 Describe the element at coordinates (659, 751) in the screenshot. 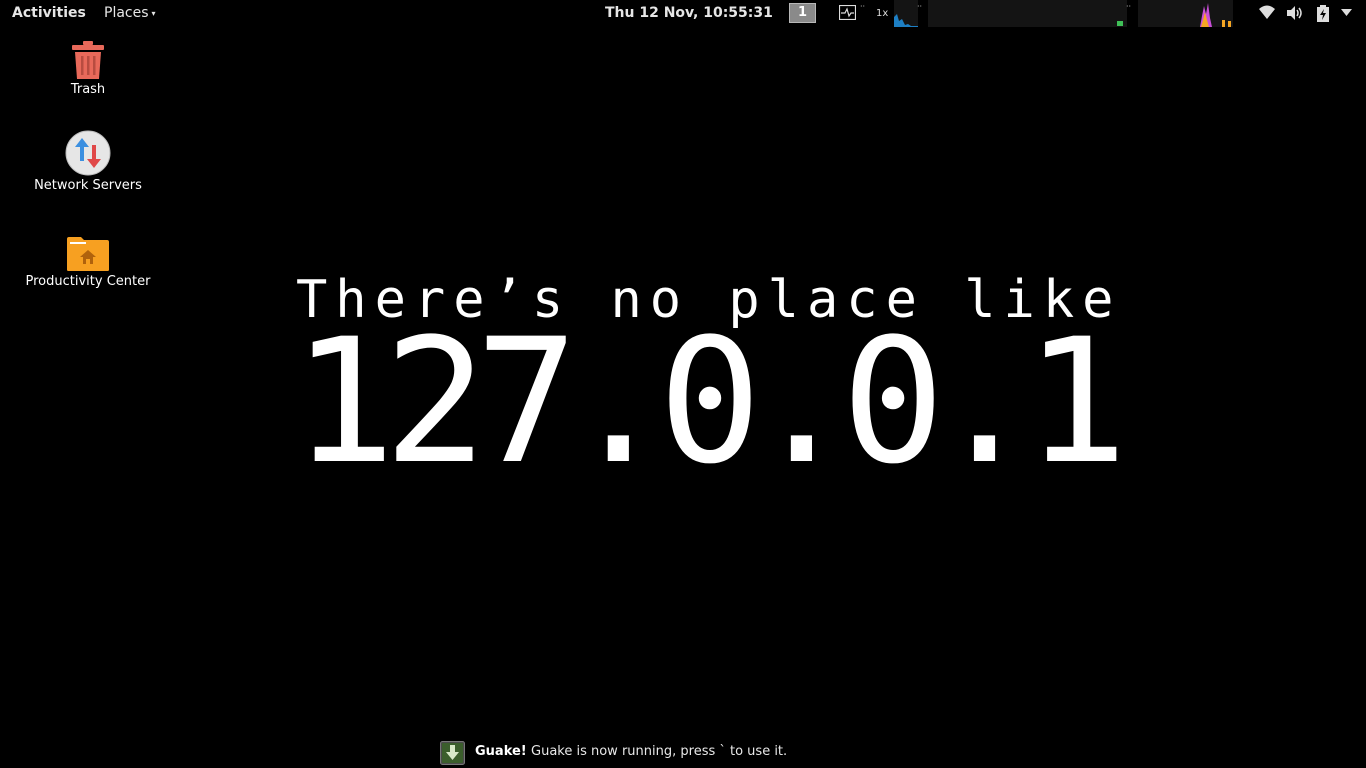

I see `notification-body: Guake is now running, press ` to use it.` at that location.